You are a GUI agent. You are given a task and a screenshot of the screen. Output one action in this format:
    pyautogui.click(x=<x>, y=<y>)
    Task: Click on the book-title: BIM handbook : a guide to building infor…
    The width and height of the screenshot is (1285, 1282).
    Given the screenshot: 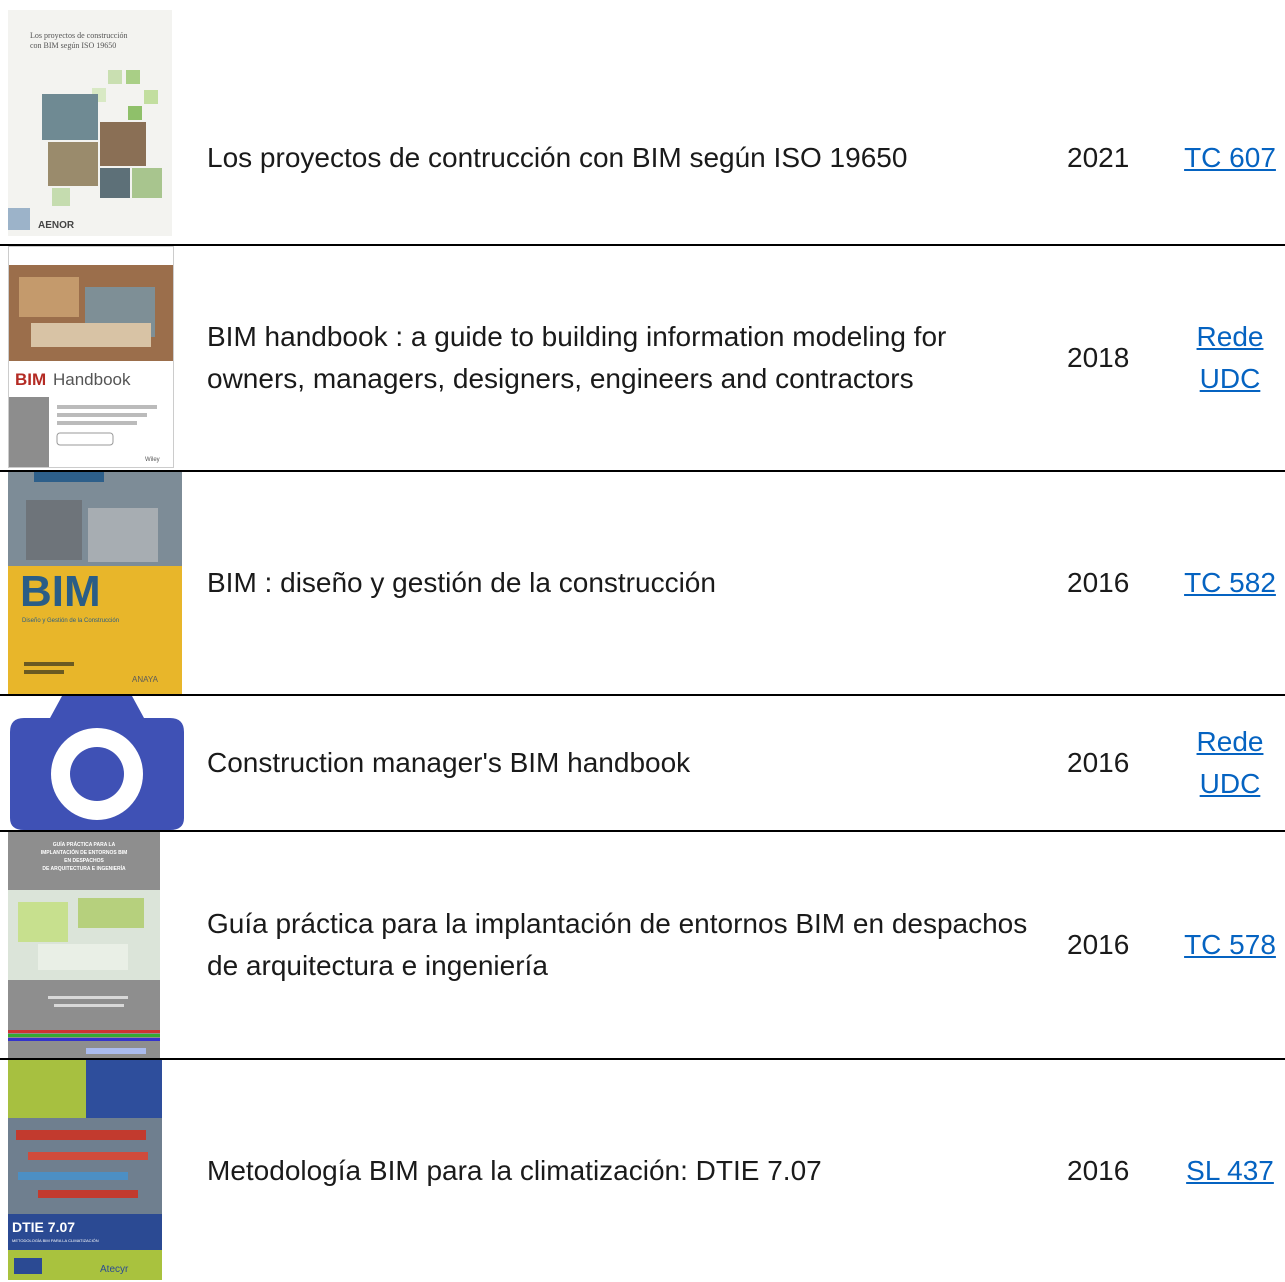 What is the action you would take?
    pyautogui.click(x=577, y=357)
    